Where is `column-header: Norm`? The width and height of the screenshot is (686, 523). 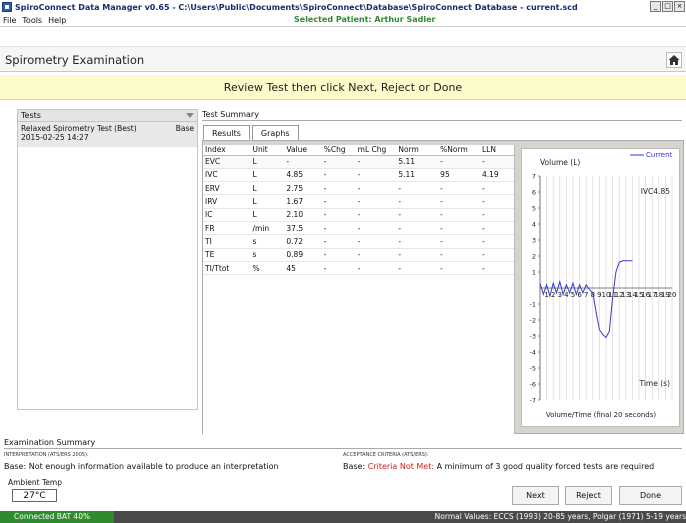
column-header: Norm is located at coordinates (417, 150).